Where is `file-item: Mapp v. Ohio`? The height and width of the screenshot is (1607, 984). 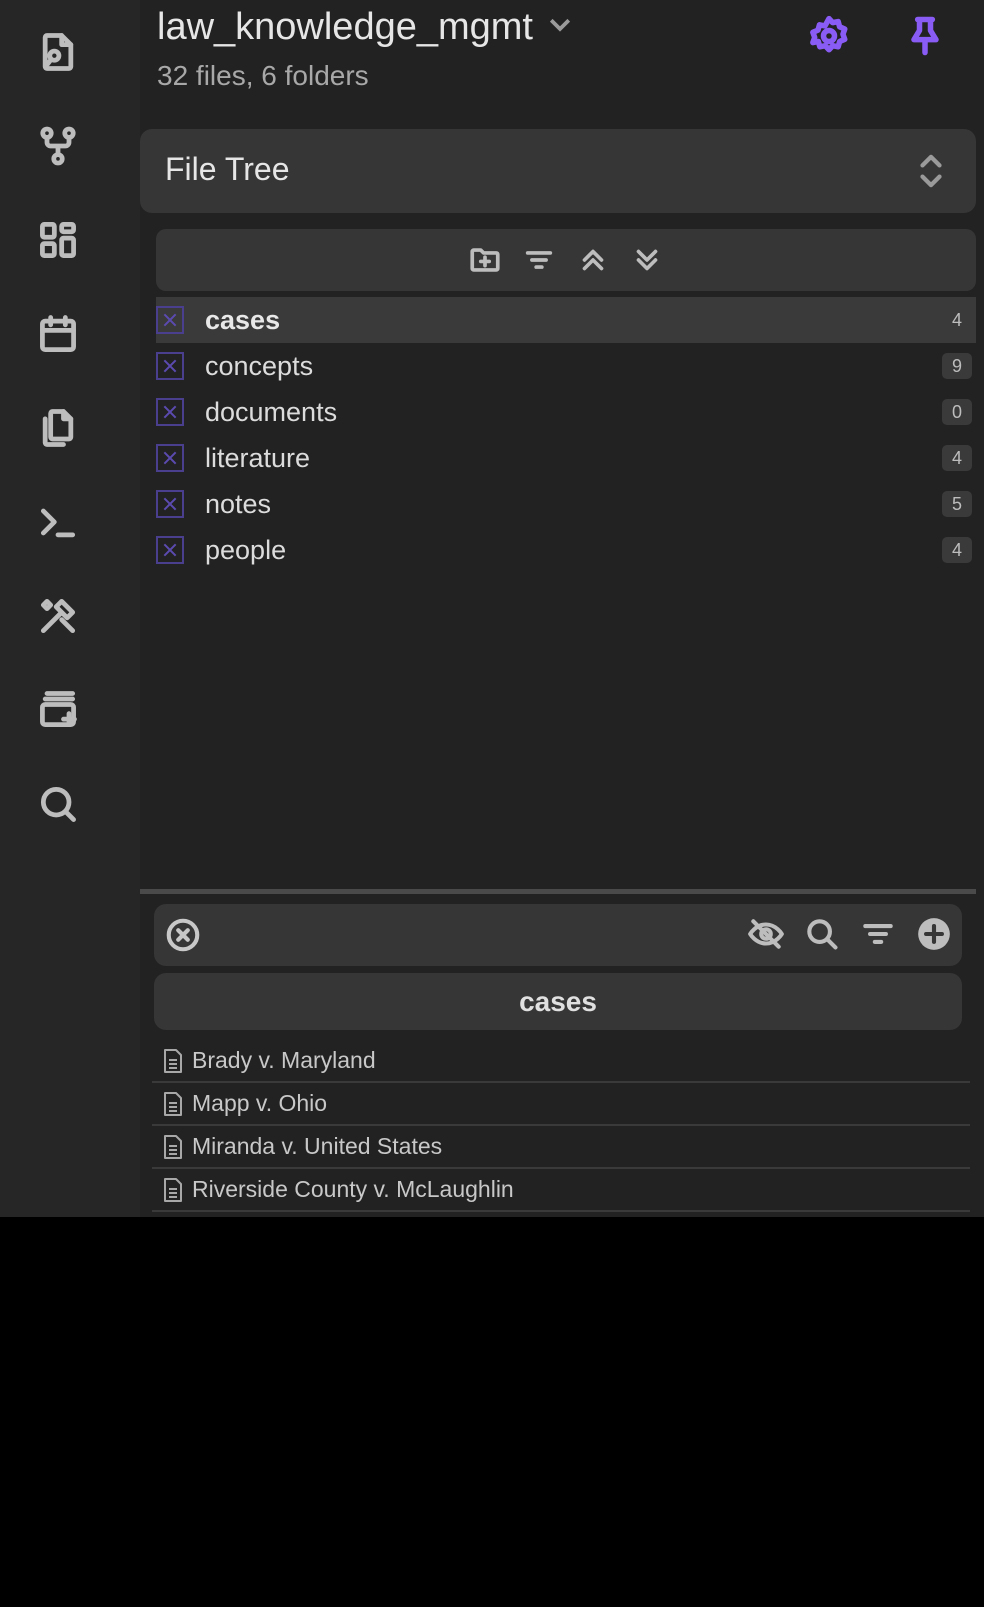 file-item: Mapp v. Ohio is located at coordinates (561, 1104).